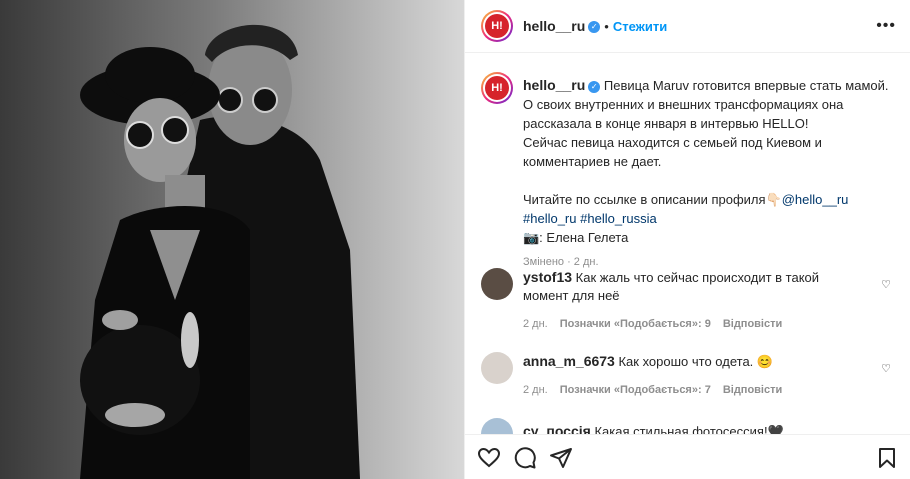 This screenshot has height=479, width=910. Describe the element at coordinates (525, 458) in the screenshot. I see `comment-icon` at that location.